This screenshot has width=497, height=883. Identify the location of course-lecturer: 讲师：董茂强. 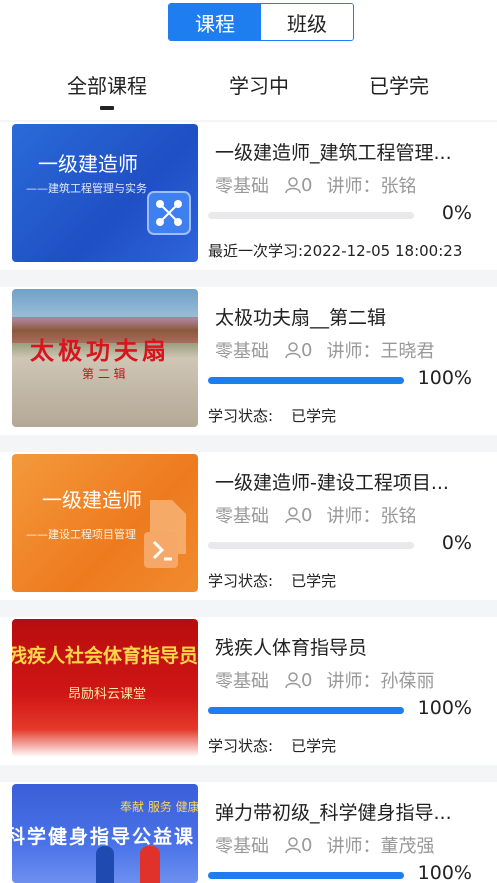
(380, 846).